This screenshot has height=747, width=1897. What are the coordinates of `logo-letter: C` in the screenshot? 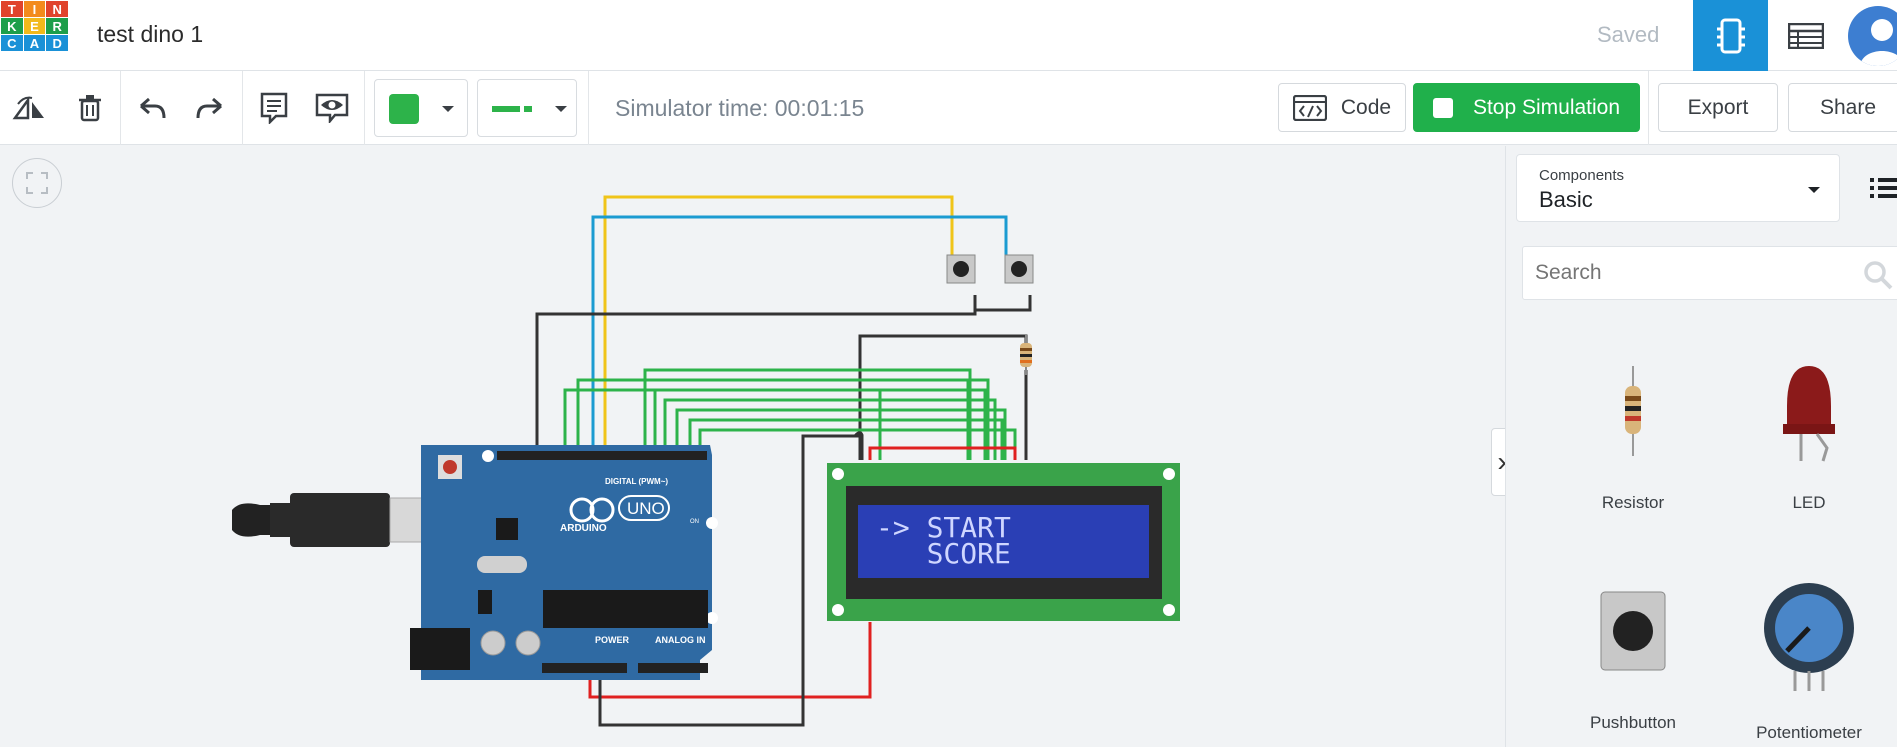 It's located at (12, 43).